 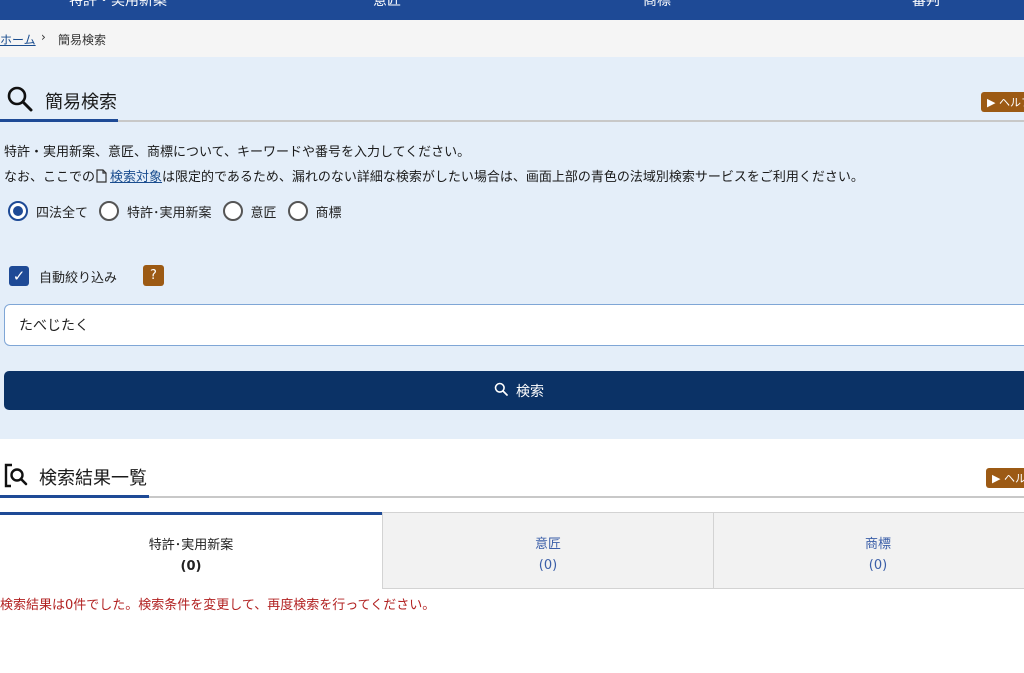 I want to click on tab-trademark: 商標 (0), so click(x=868, y=550).